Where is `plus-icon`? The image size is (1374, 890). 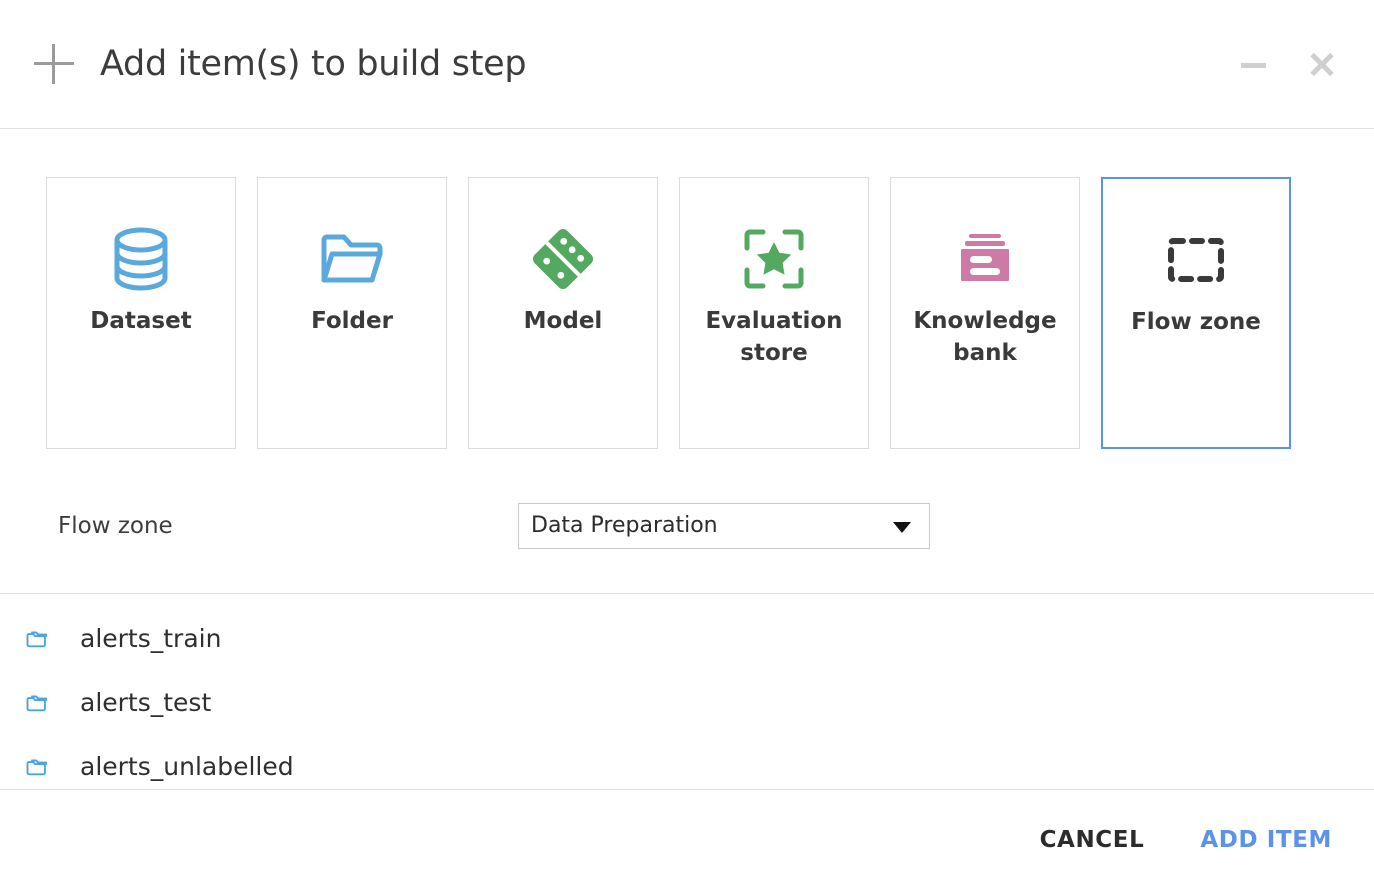 plus-icon is located at coordinates (54, 64).